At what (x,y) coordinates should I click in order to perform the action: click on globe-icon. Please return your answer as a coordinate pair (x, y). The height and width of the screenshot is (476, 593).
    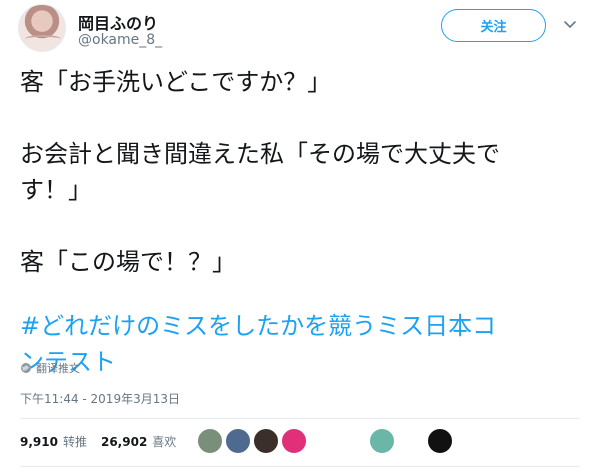
    Looking at the image, I should click on (26, 368).